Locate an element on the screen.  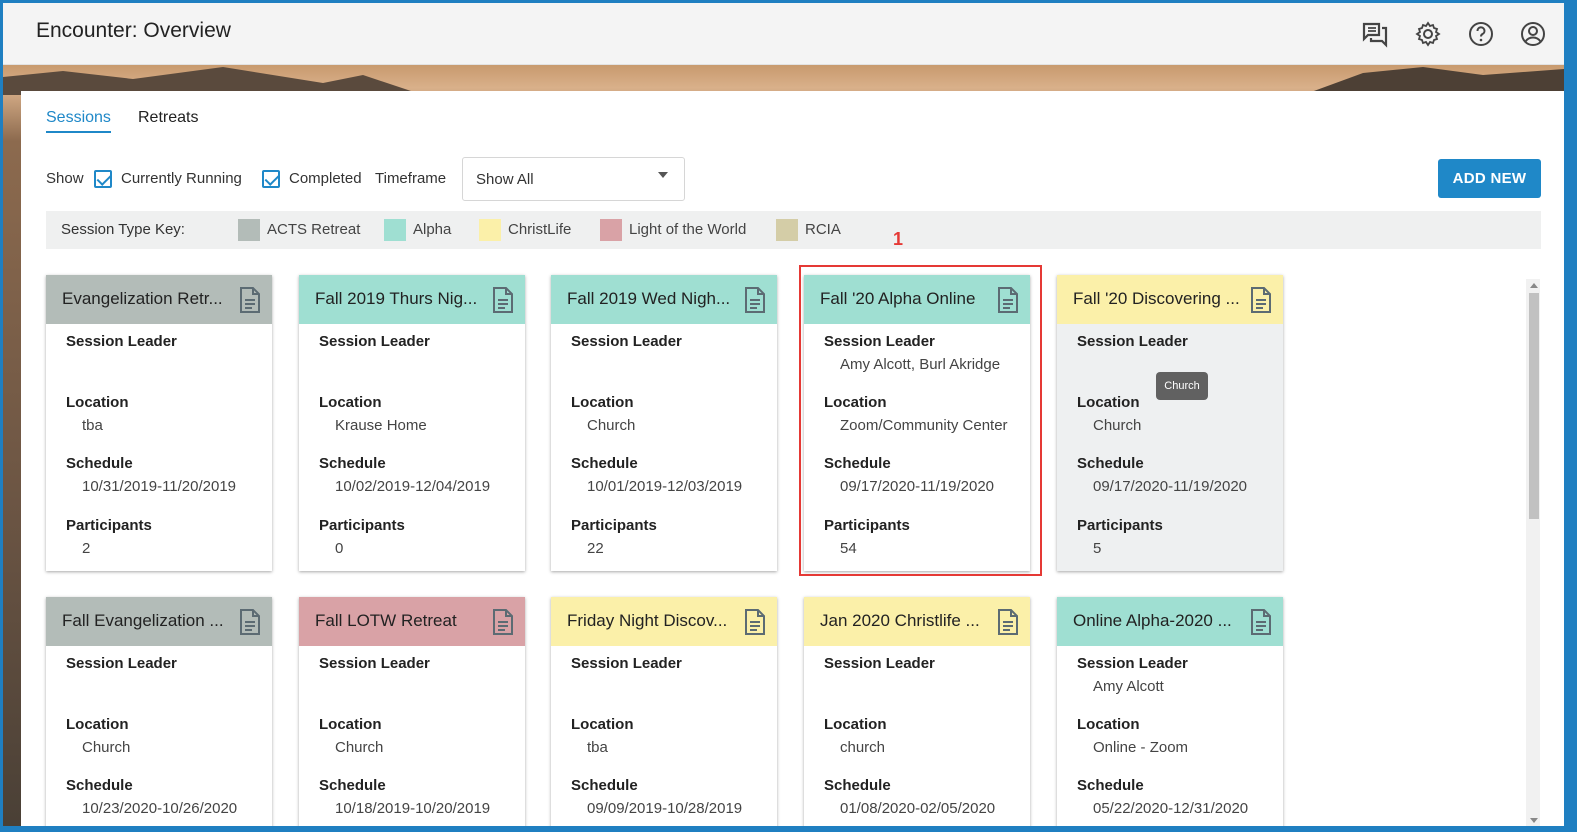
schedule-value: 10/02/2019-12/04/2019 is located at coordinates (413, 486).